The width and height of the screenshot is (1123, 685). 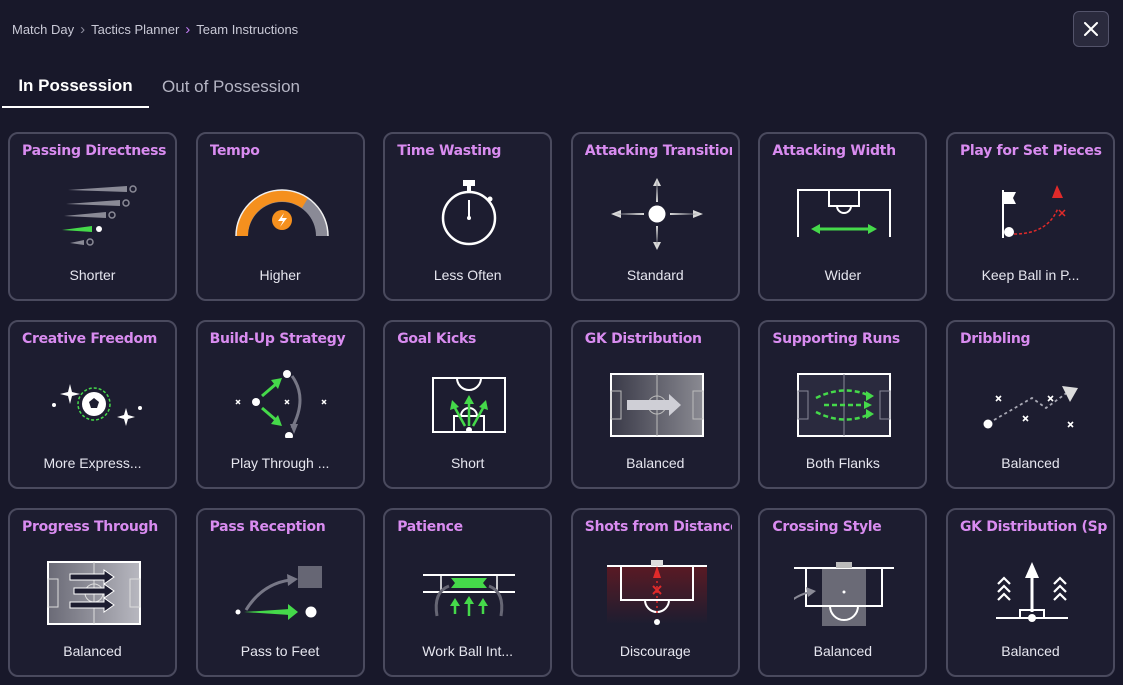 What do you see at coordinates (658, 151) in the screenshot?
I see `card-title: Attacking Transition` at bounding box center [658, 151].